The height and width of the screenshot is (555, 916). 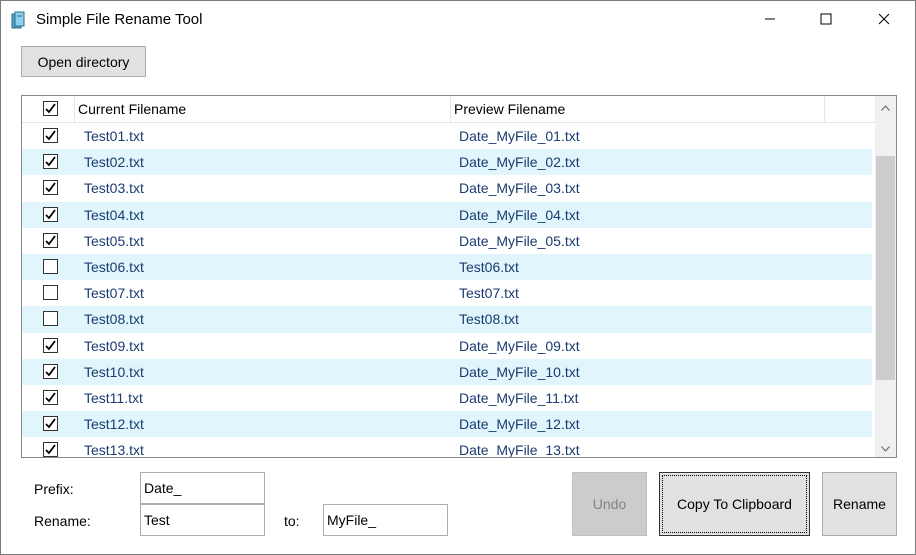 What do you see at coordinates (519, 424) in the screenshot?
I see `preview-filename: Date_MyFile_12.txt` at bounding box center [519, 424].